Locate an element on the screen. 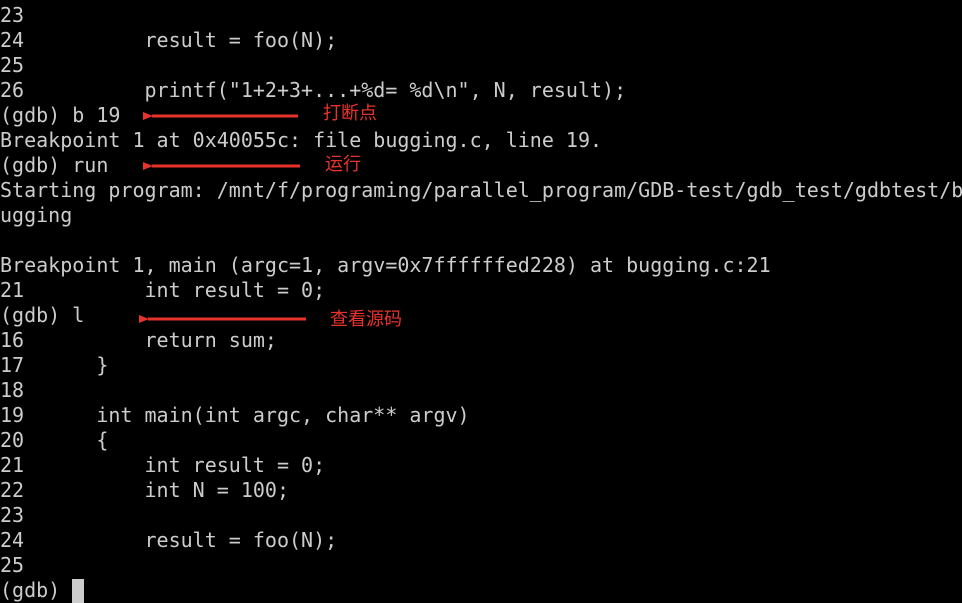  gdb-command-line: (gdb) run is located at coordinates (54, 165).